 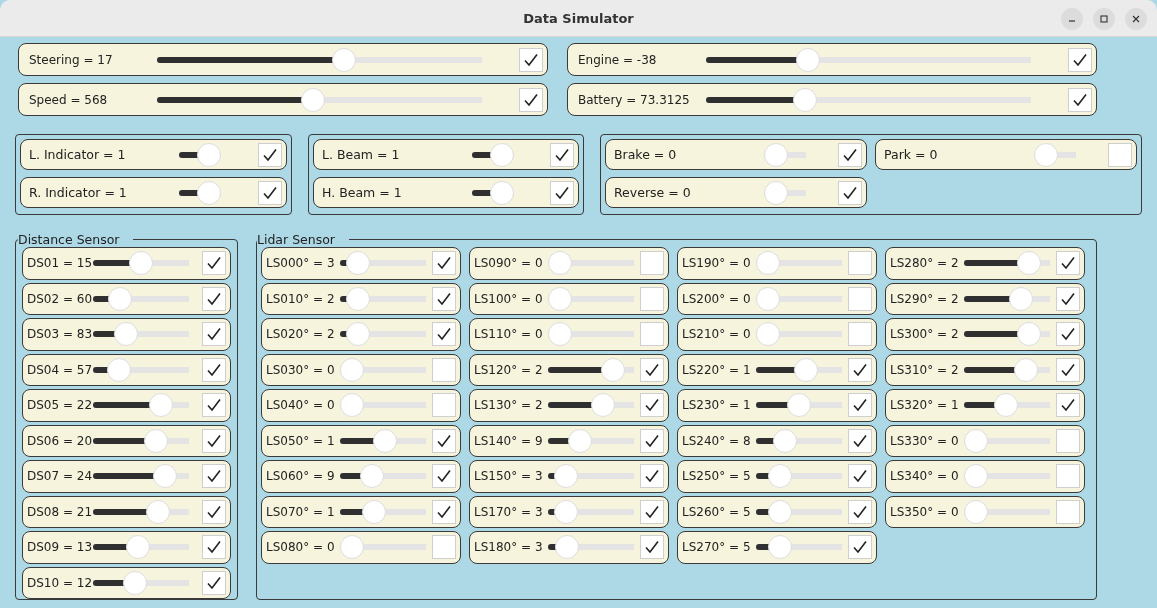 What do you see at coordinates (1104, 19) in the screenshot?
I see `maximize-button` at bounding box center [1104, 19].